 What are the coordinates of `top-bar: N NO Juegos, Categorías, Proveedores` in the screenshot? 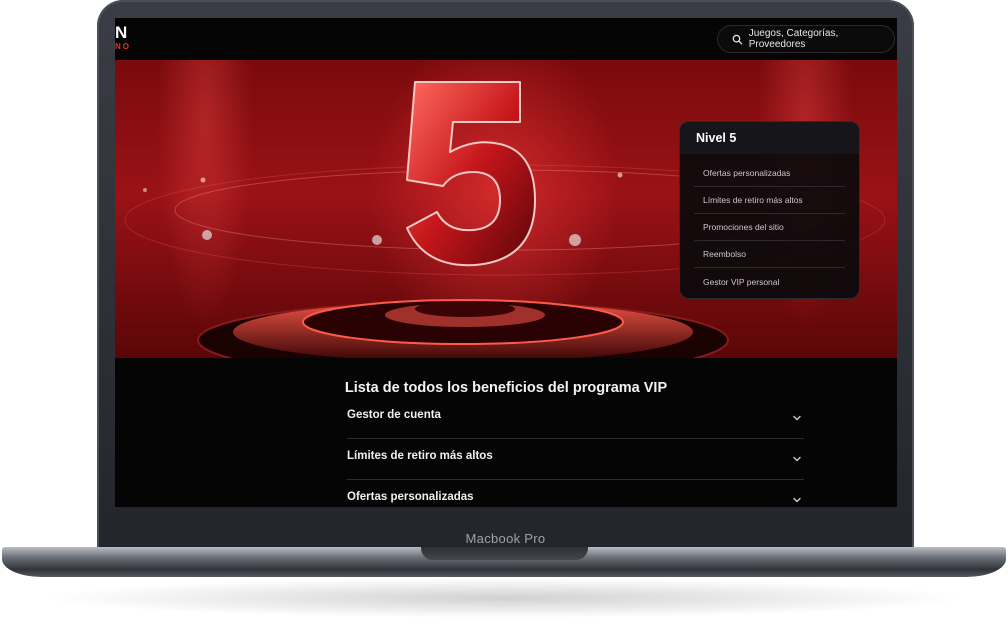 It's located at (506, 39).